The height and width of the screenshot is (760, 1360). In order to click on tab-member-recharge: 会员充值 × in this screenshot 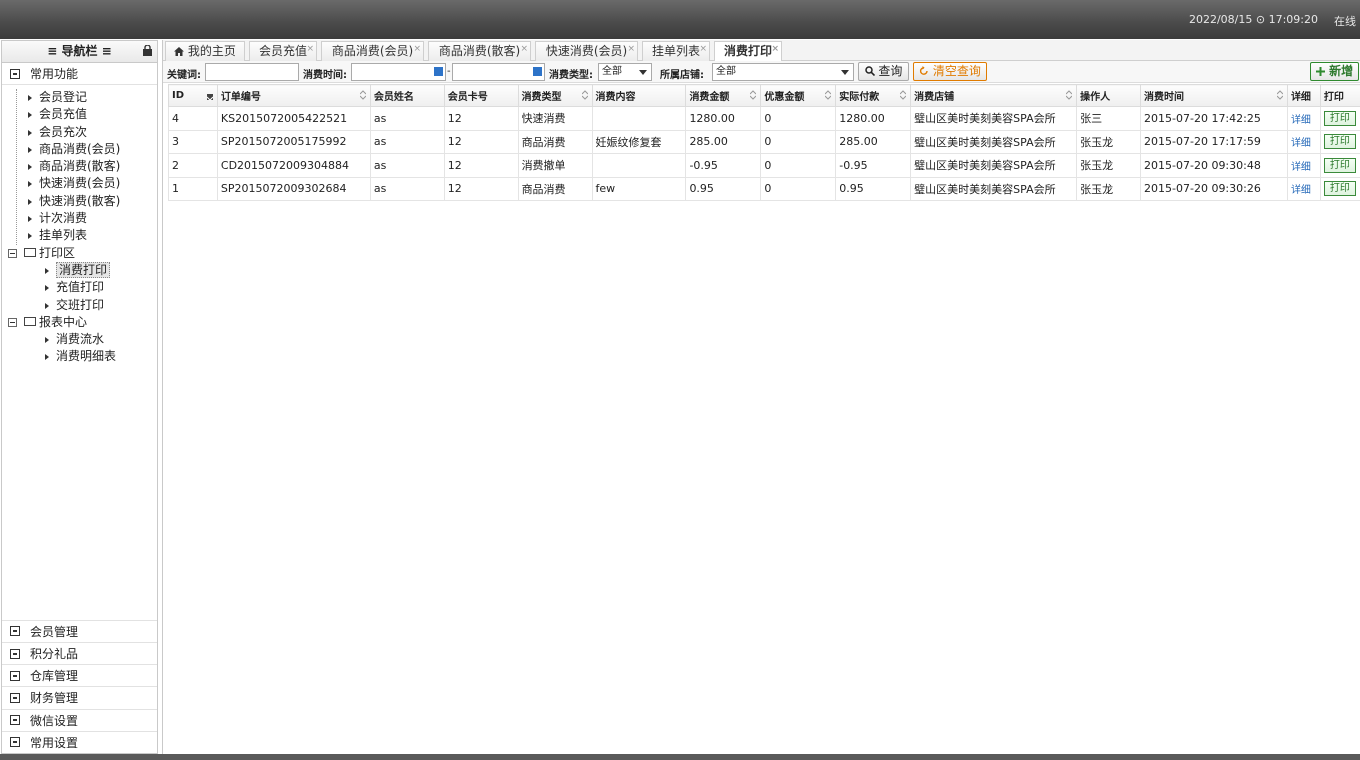, I will do `click(283, 51)`.